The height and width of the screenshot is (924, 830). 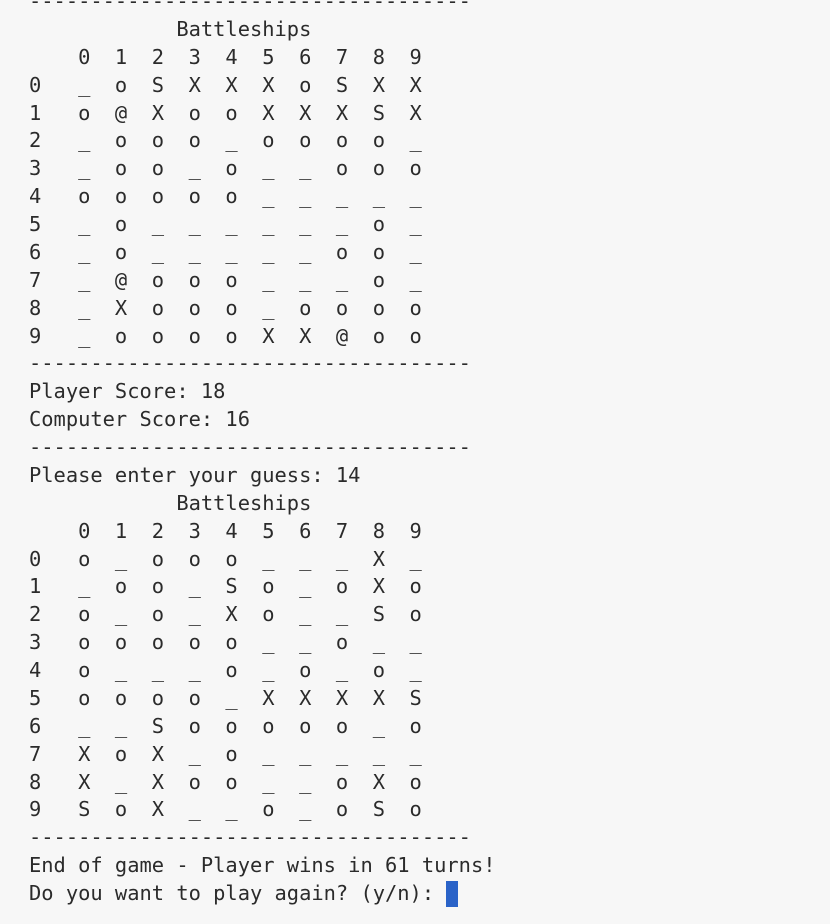 I want to click on board-2-row-5: 5 o o o o _ X X X X S, so click(x=225, y=697).